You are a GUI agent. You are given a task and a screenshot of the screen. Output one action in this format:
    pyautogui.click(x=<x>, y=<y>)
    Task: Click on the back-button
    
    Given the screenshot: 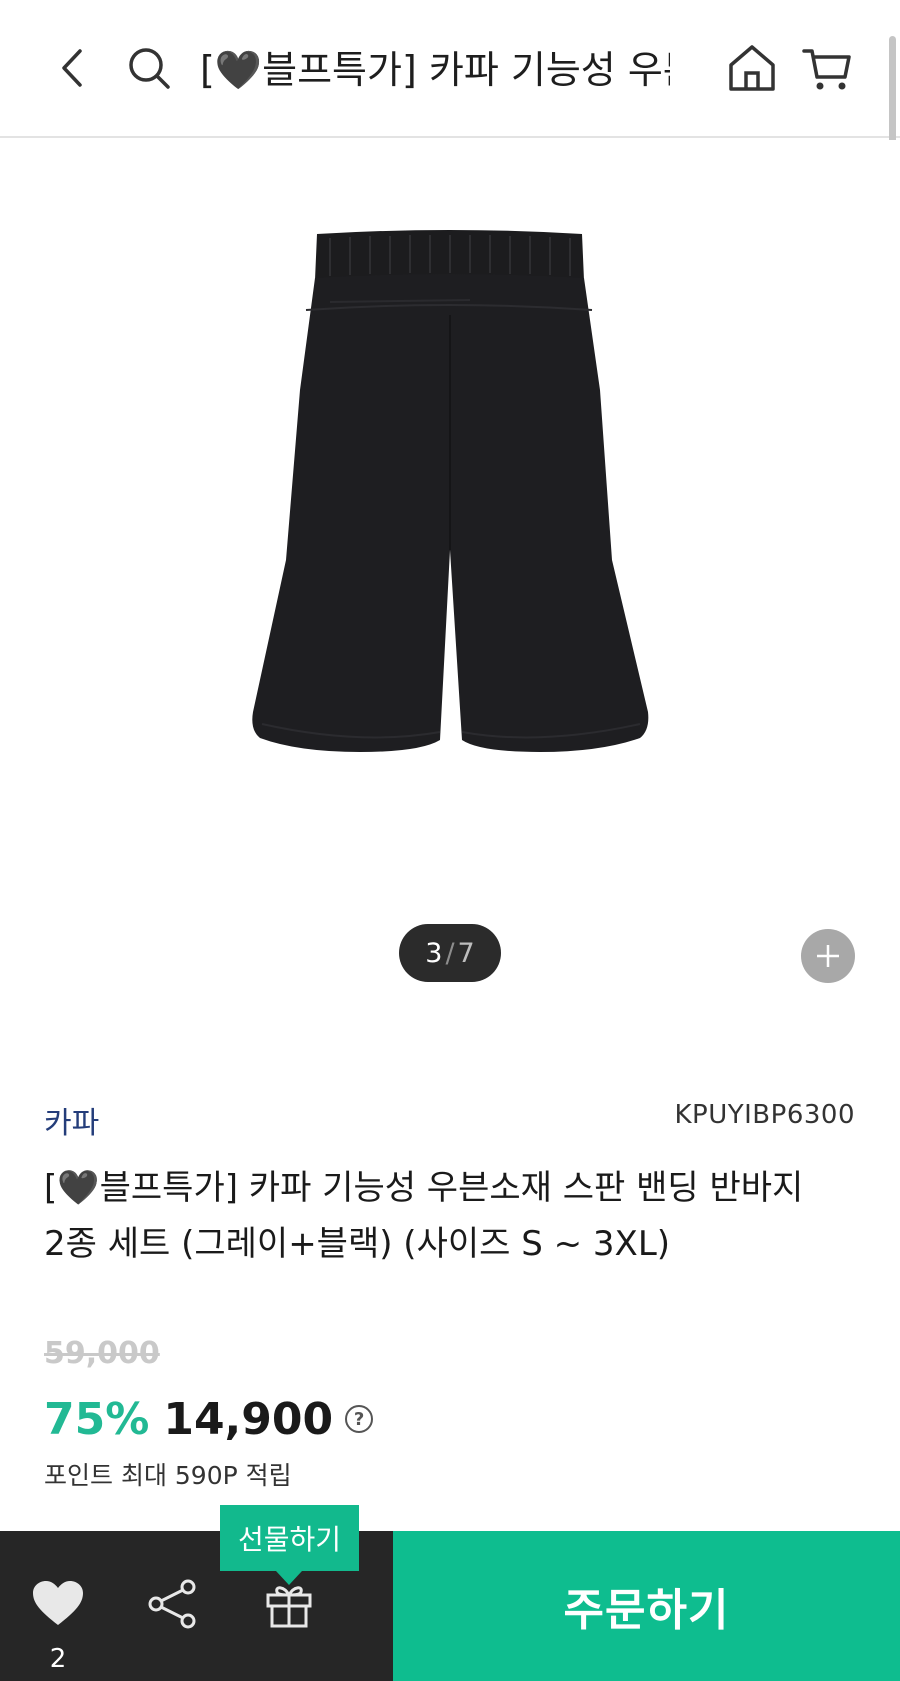 What is the action you would take?
    pyautogui.click(x=72, y=68)
    